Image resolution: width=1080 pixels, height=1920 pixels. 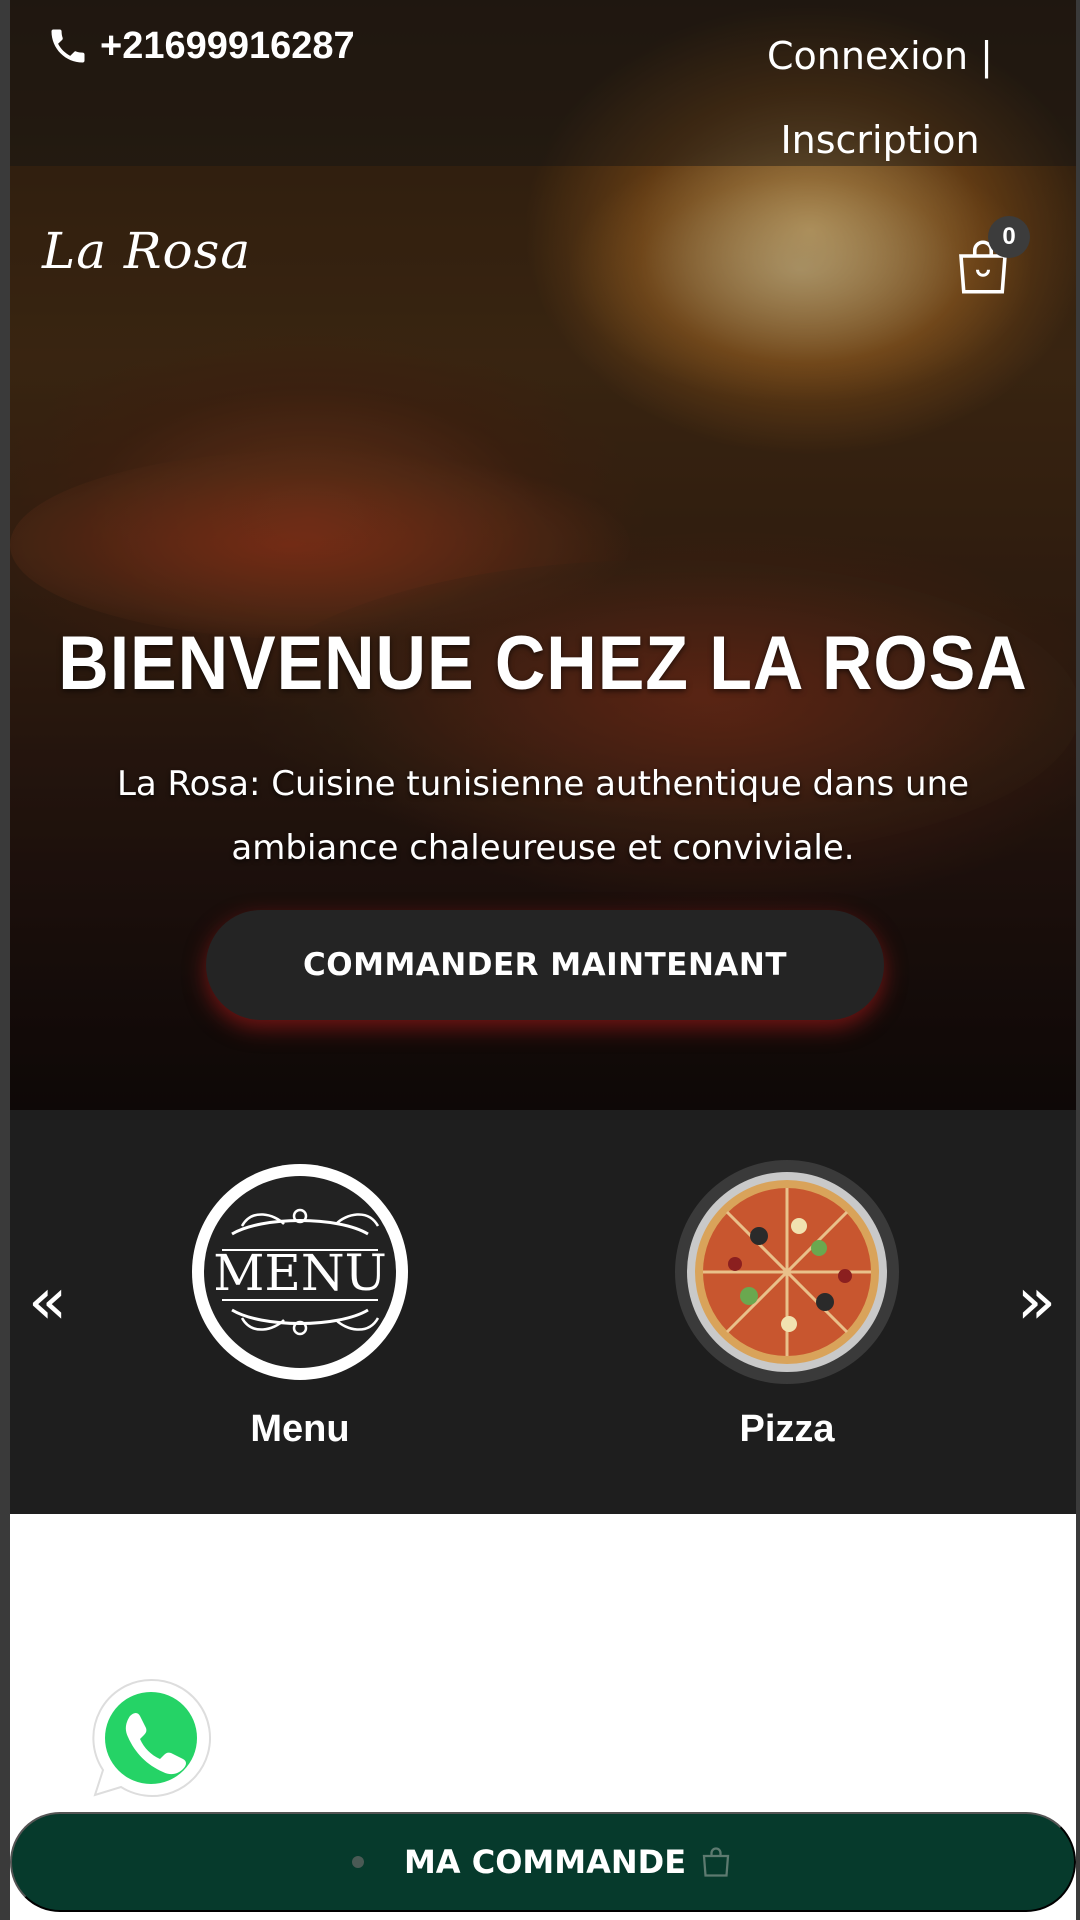 What do you see at coordinates (47, 1302) in the screenshot?
I see `chevron-left-icon: «` at bounding box center [47, 1302].